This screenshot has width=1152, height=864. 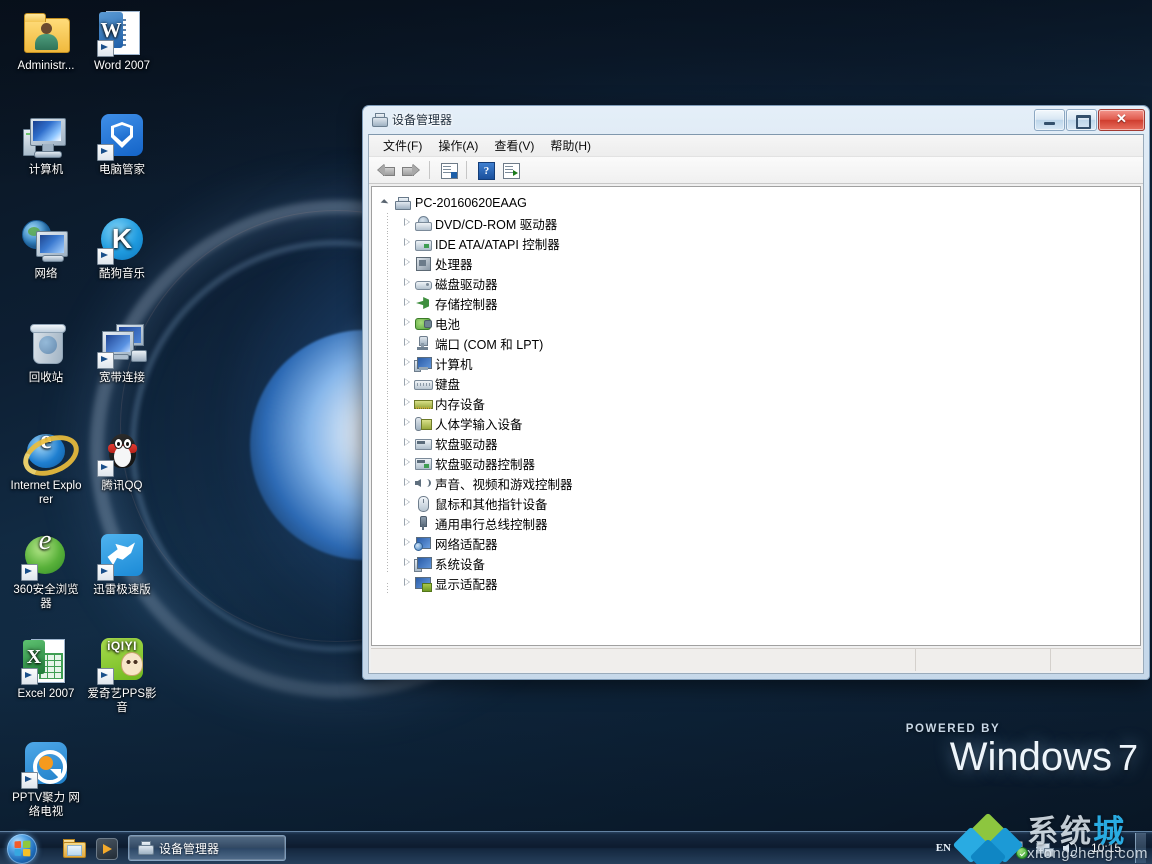 What do you see at coordinates (760, 383) in the screenshot?
I see `tree-node-keyboard: 键盘` at bounding box center [760, 383].